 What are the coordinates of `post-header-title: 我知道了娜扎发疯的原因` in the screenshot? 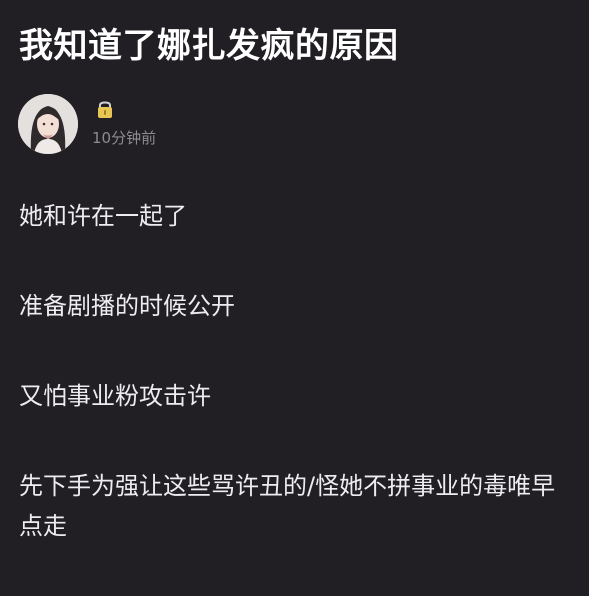 It's located at (209, 46).